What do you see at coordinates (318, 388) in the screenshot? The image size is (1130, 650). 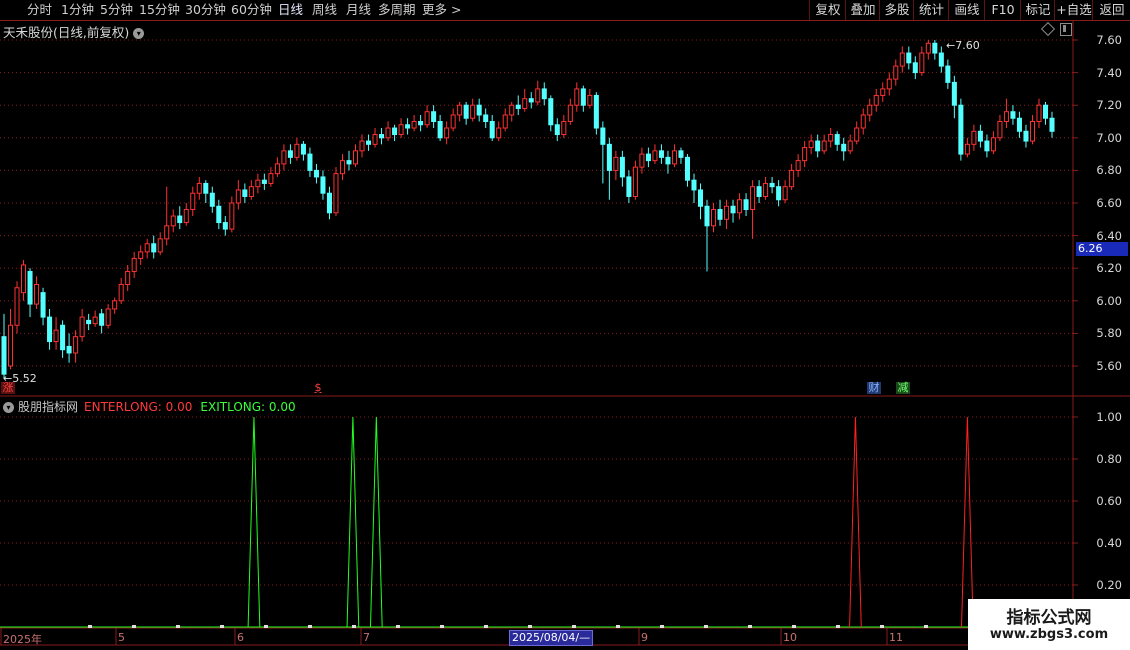 I see `marker-dollar: $` at bounding box center [318, 388].